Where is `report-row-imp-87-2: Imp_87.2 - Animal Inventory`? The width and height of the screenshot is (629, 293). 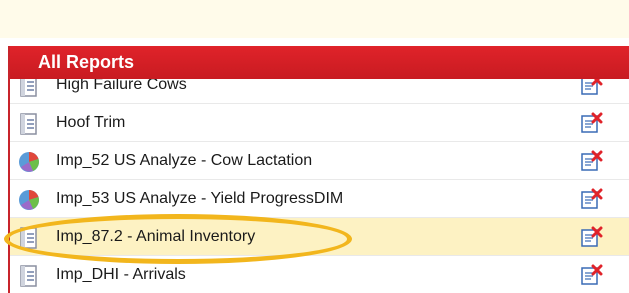 report-row-imp-87-2: Imp_87.2 - Animal Inventory is located at coordinates (319, 237).